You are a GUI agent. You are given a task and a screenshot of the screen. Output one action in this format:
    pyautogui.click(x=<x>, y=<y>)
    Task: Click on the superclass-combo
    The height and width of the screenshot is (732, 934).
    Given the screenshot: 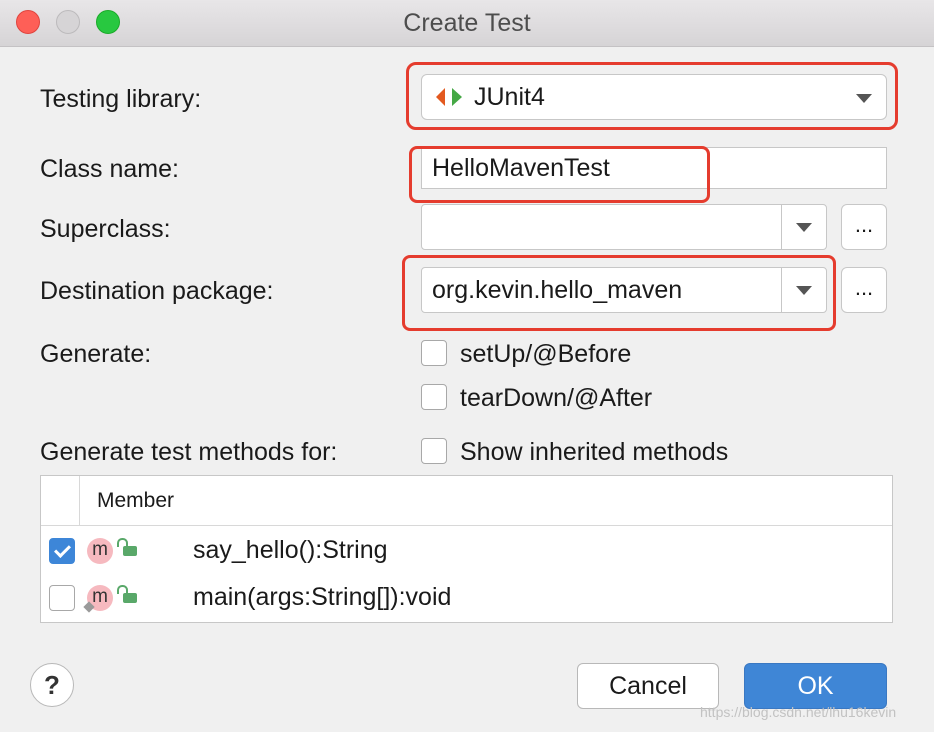 What is the action you would take?
    pyautogui.click(x=624, y=227)
    